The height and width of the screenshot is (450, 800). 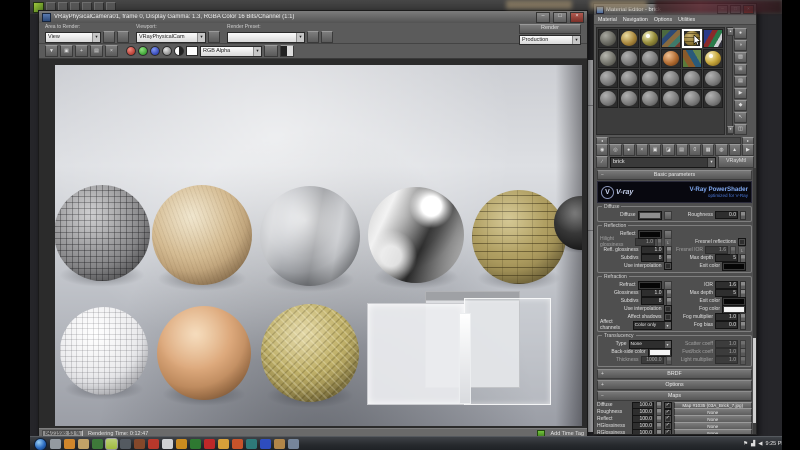 What do you see at coordinates (123, 37) in the screenshot?
I see `auto-region-button` at bounding box center [123, 37].